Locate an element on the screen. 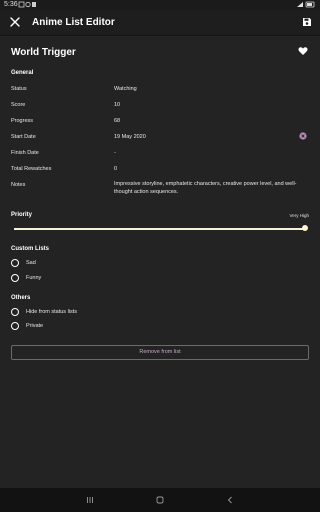 The width and height of the screenshot is (320, 512). priority-slider-track is located at coordinates (160, 229).